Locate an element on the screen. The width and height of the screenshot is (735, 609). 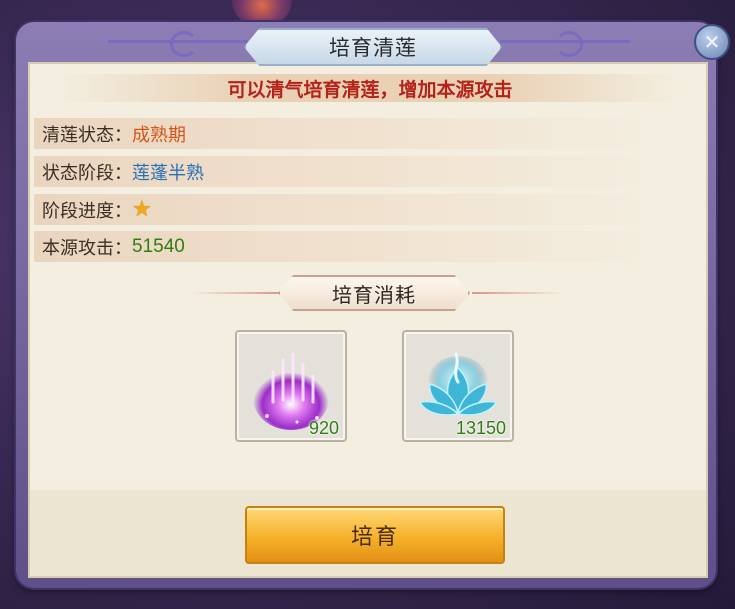
info-label: 阶段进度： is located at coordinates (87, 211).